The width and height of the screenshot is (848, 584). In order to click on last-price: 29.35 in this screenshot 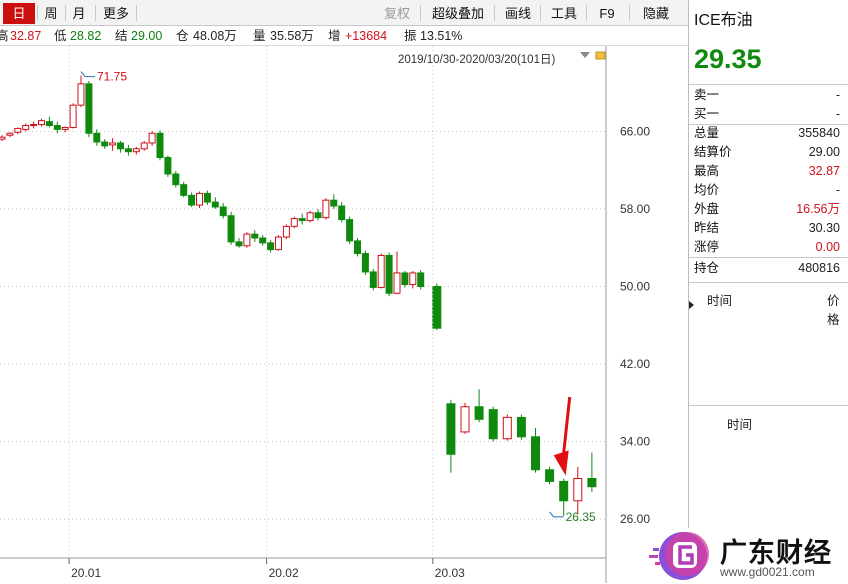, I will do `click(728, 59)`.